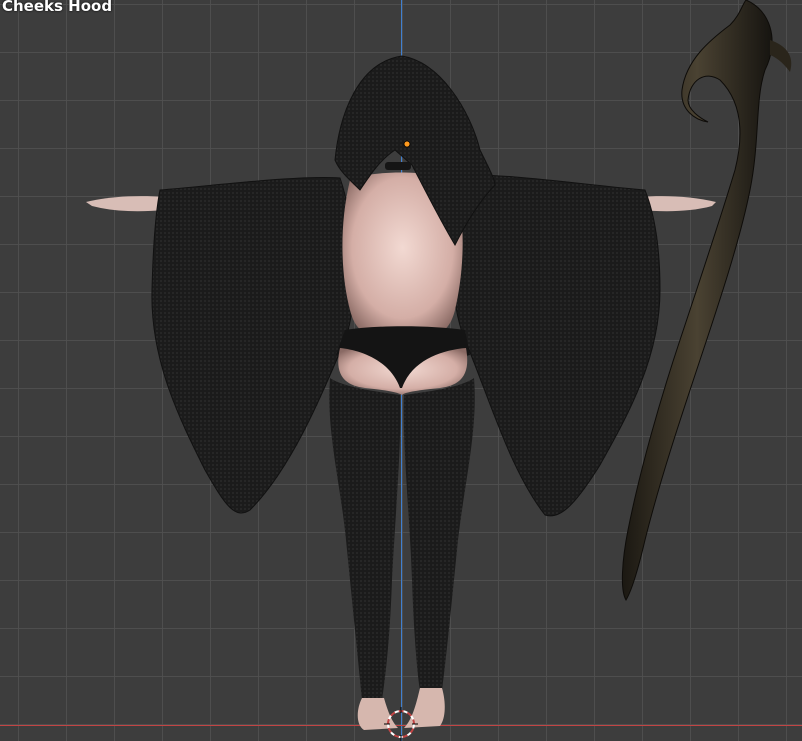 The image size is (802, 741). I want to click on choker, so click(398, 166).